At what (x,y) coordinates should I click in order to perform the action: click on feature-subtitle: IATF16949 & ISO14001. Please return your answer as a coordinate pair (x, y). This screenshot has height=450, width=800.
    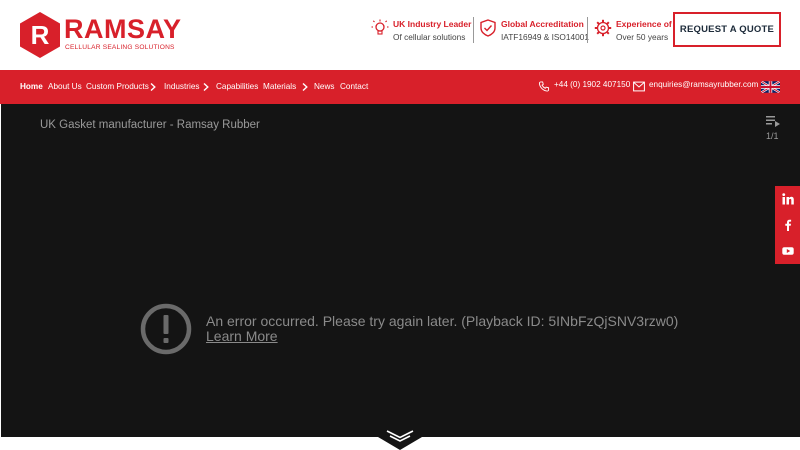
    Looking at the image, I should click on (545, 37).